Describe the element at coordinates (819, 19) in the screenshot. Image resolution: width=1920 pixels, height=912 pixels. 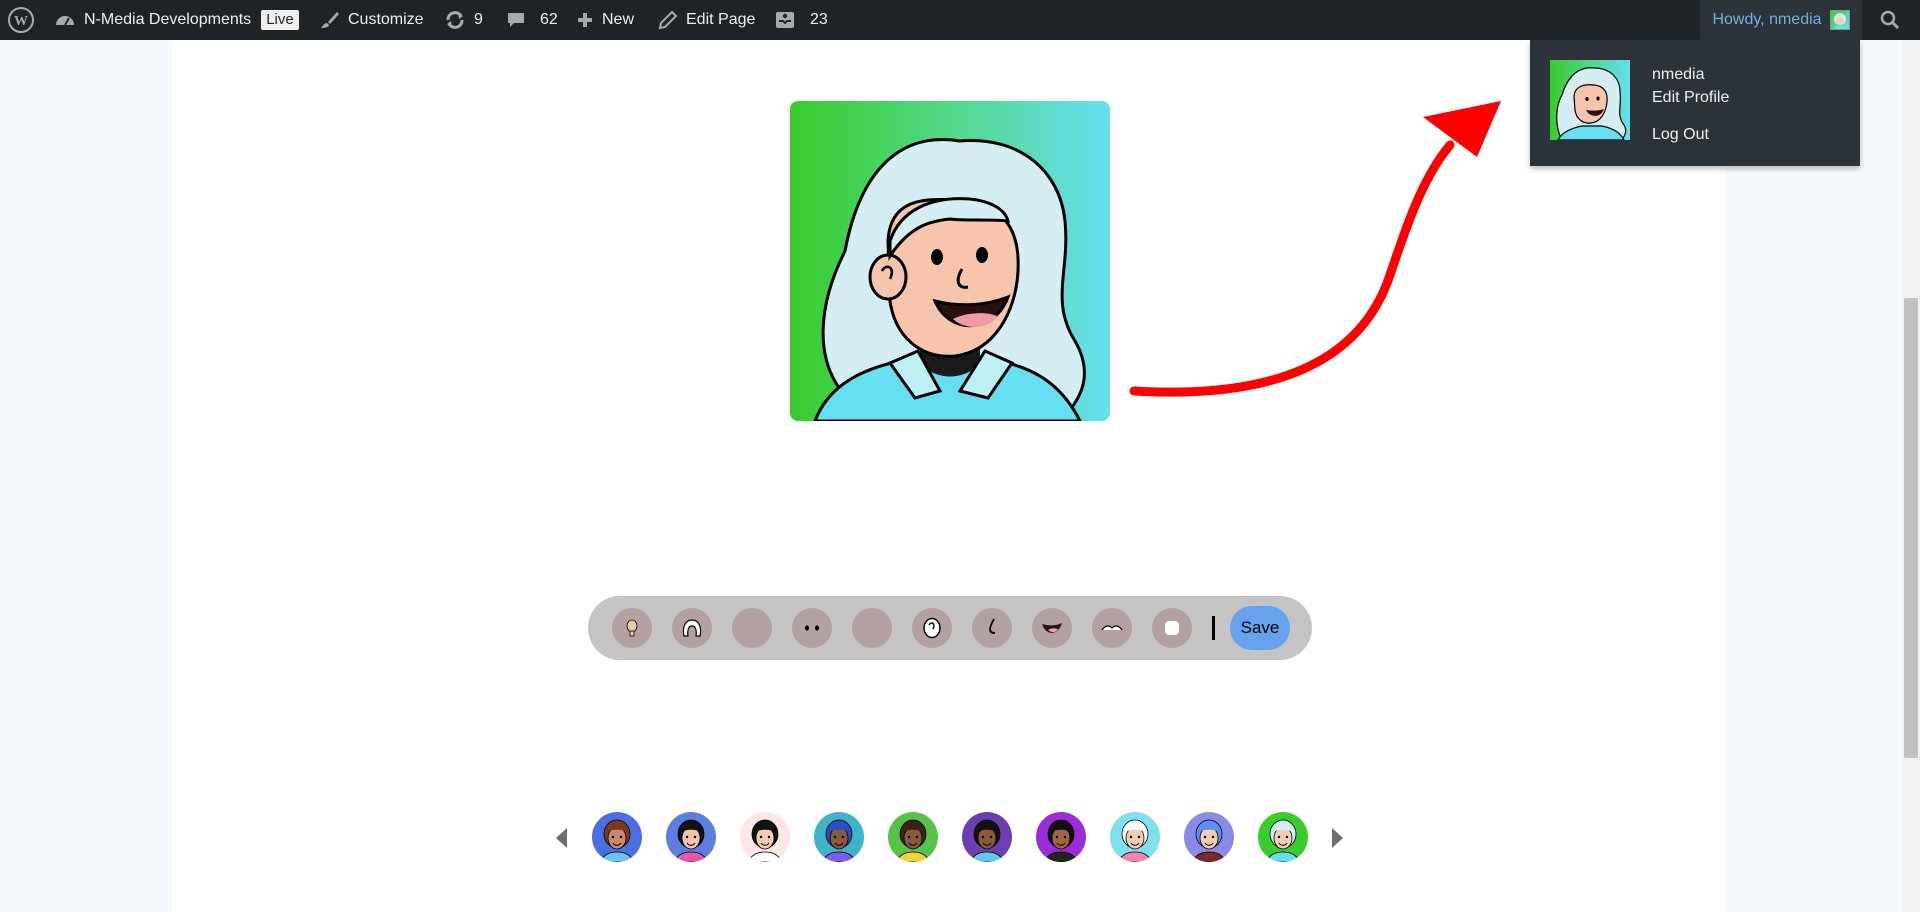
I see `forms-count: 23` at that location.